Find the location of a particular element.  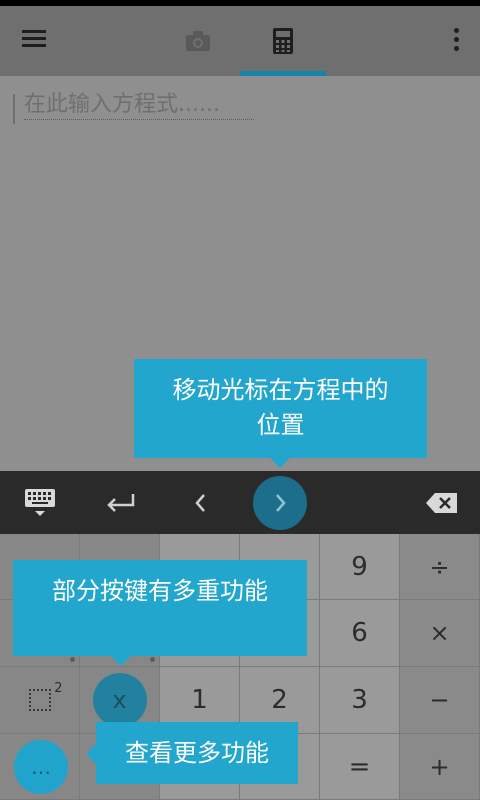

tab-camera is located at coordinates (198, 41).